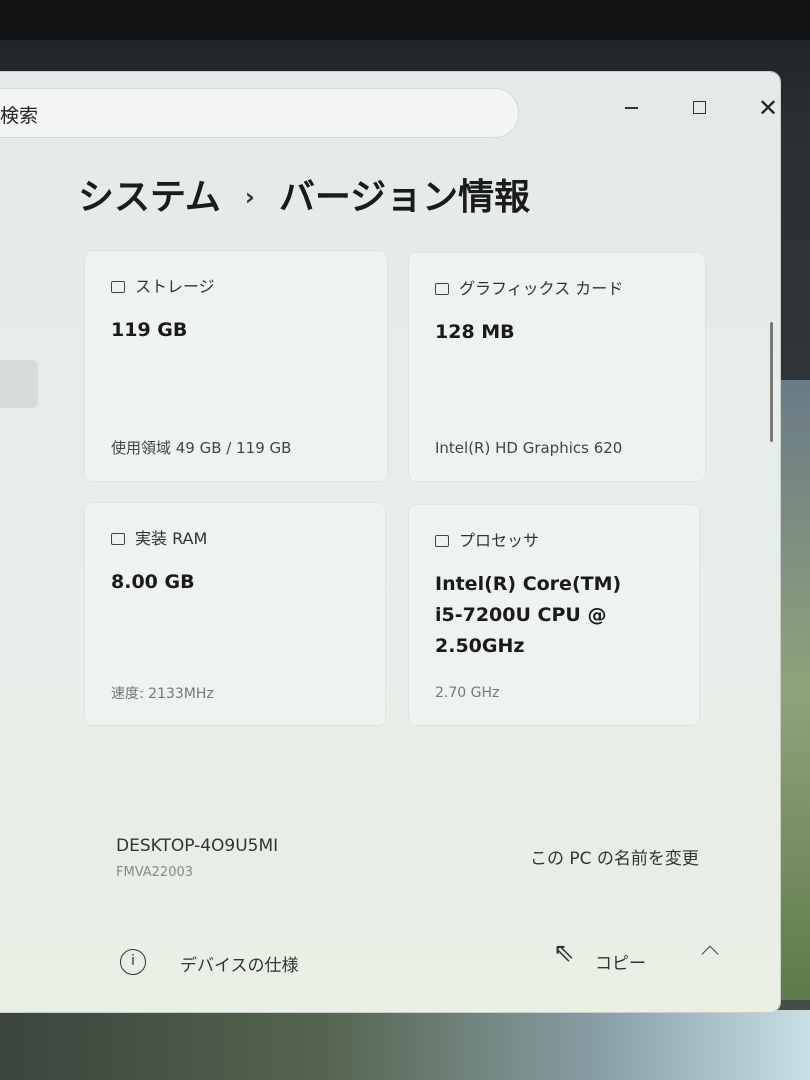 Image resolution: width=810 pixels, height=1080 pixels. What do you see at coordinates (699, 108) in the screenshot?
I see `maximize-button` at bounding box center [699, 108].